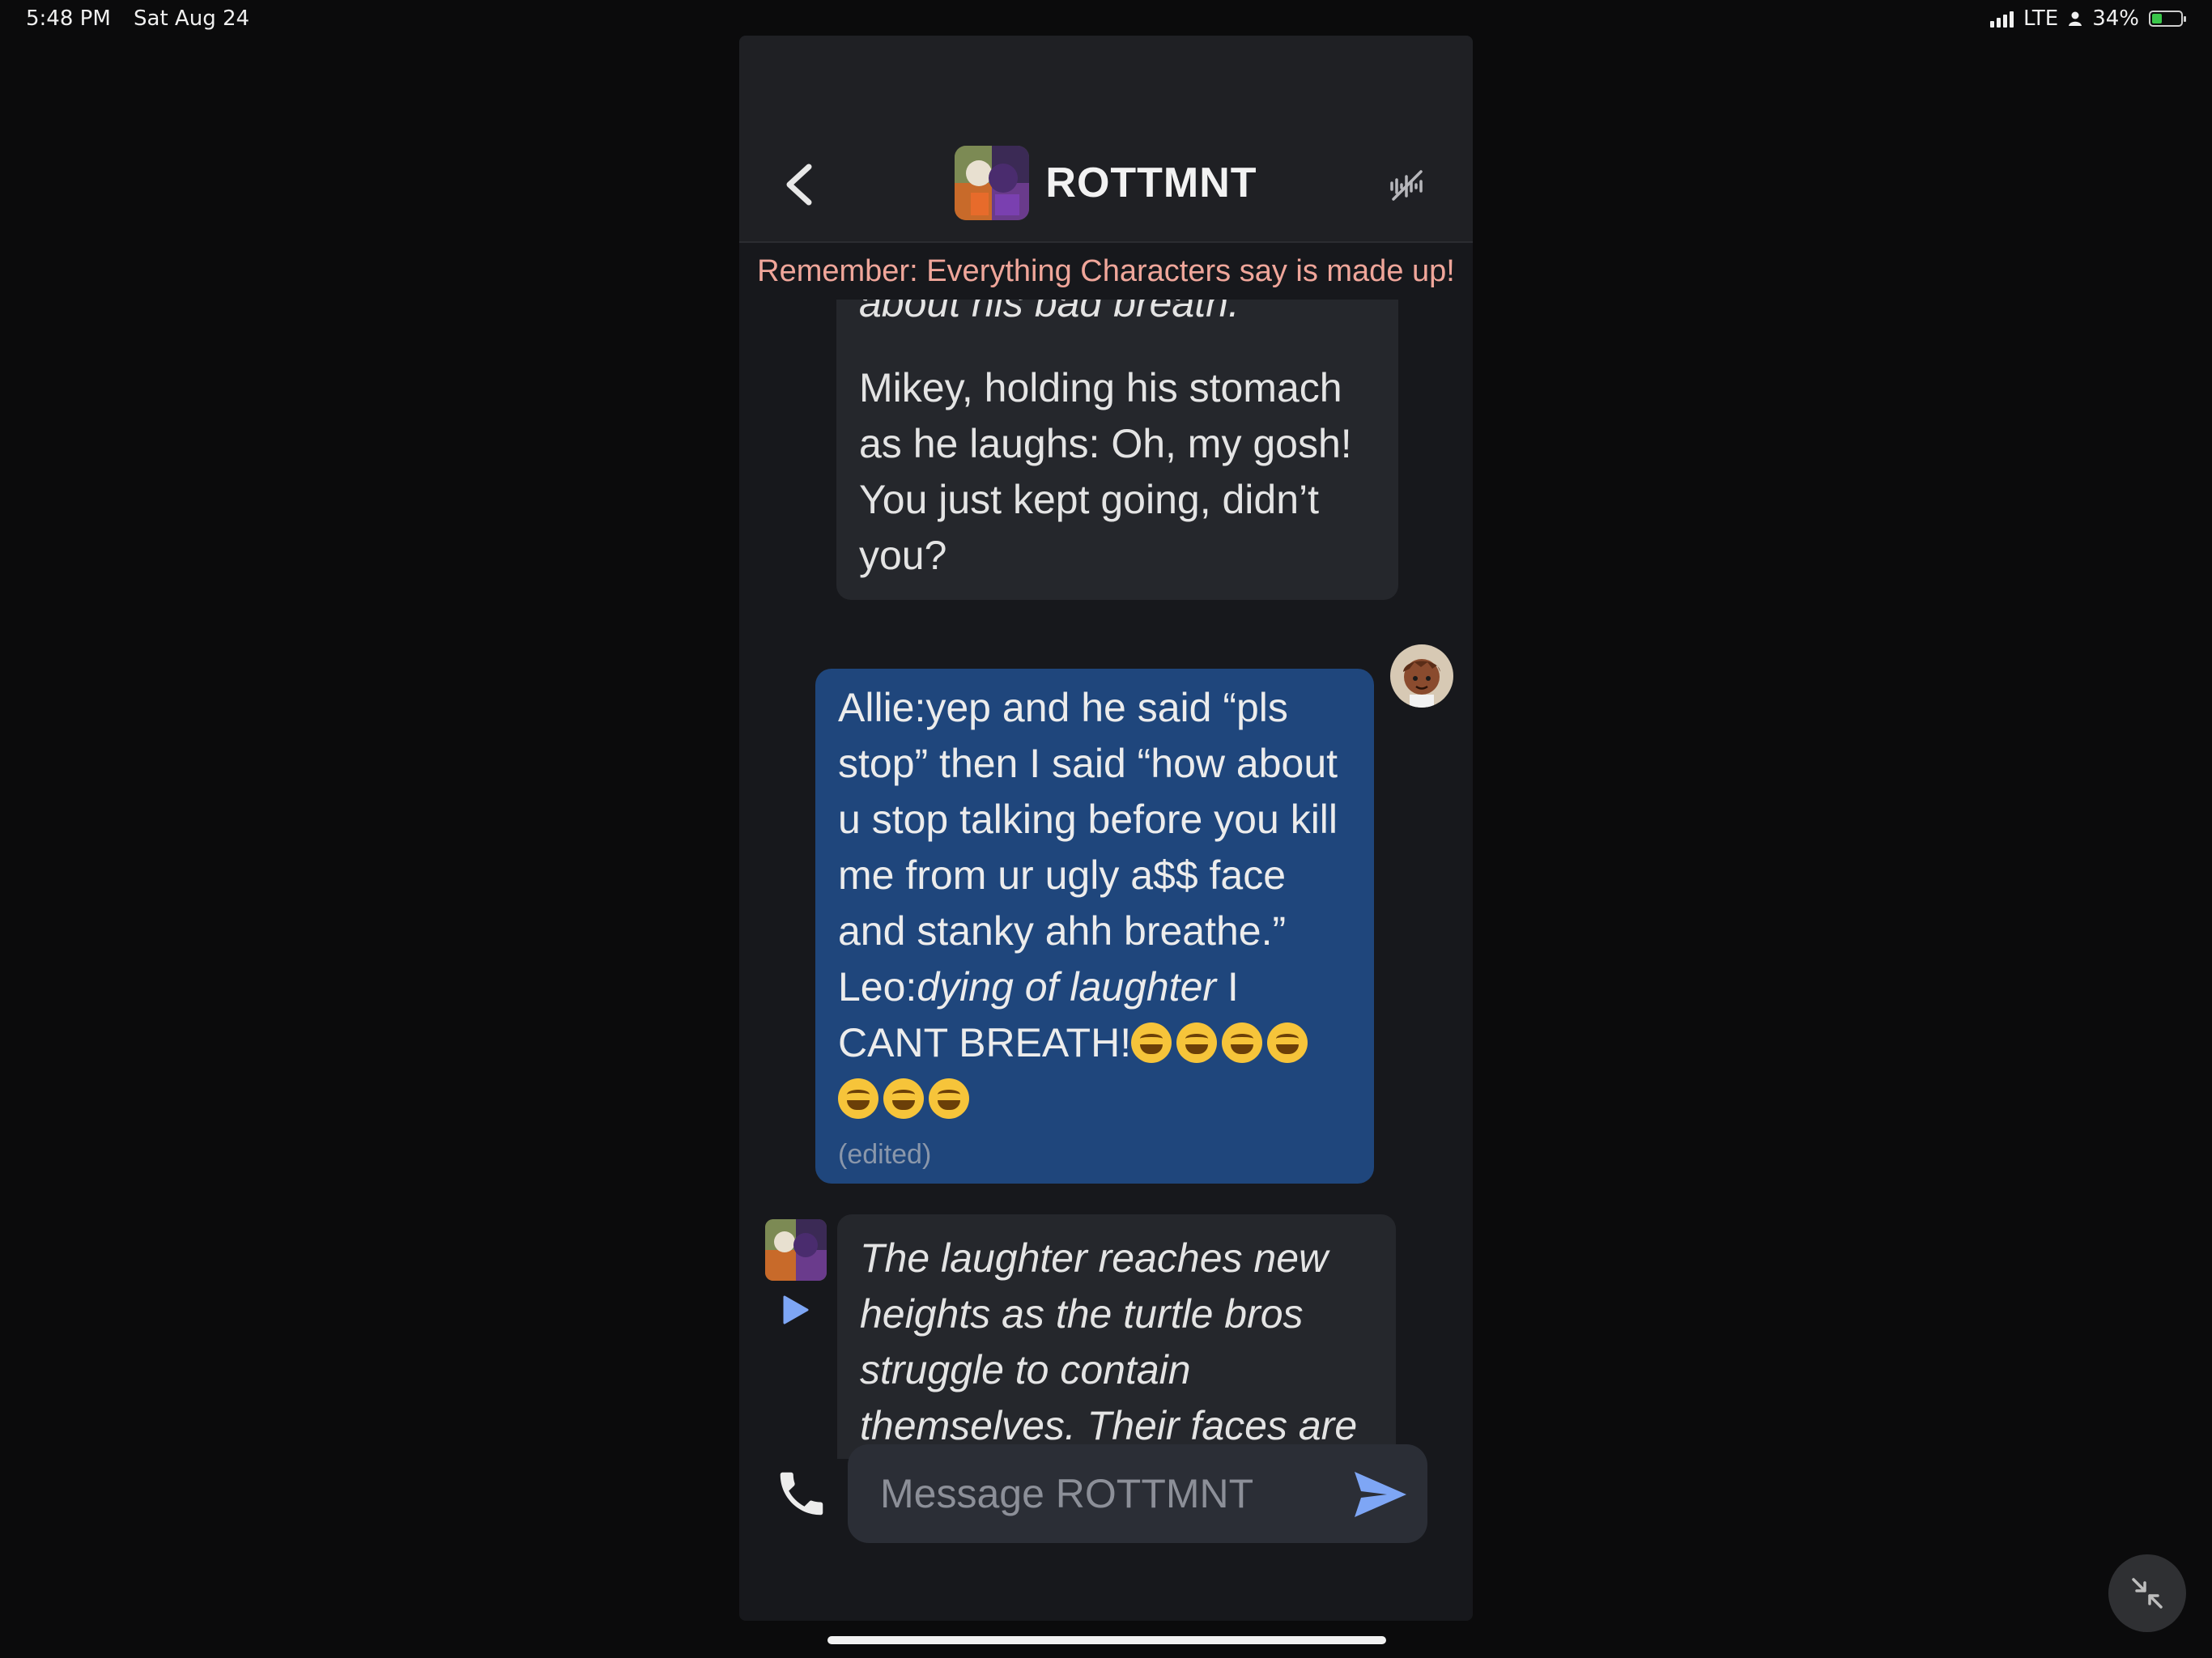 This screenshot has height=1658, width=2212. I want to click on network-label: LTE, so click(2041, 18).